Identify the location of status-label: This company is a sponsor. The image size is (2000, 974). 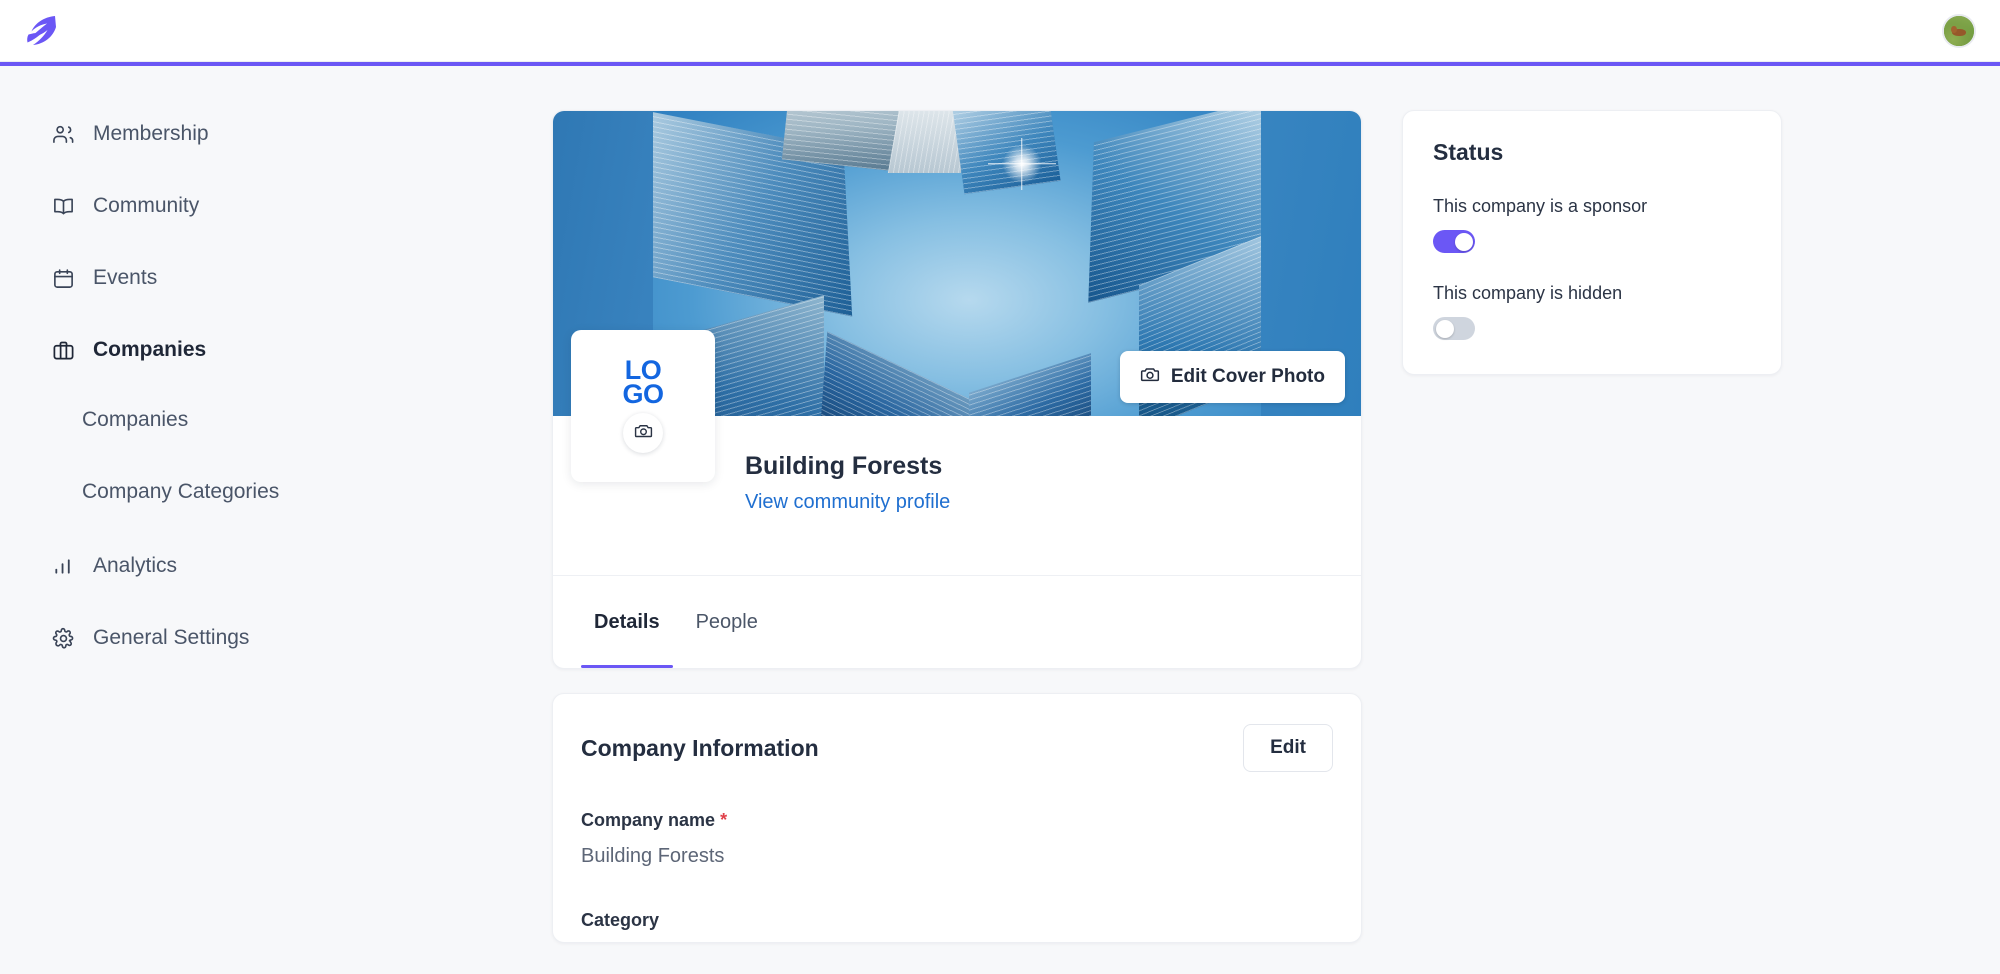
(1540, 206).